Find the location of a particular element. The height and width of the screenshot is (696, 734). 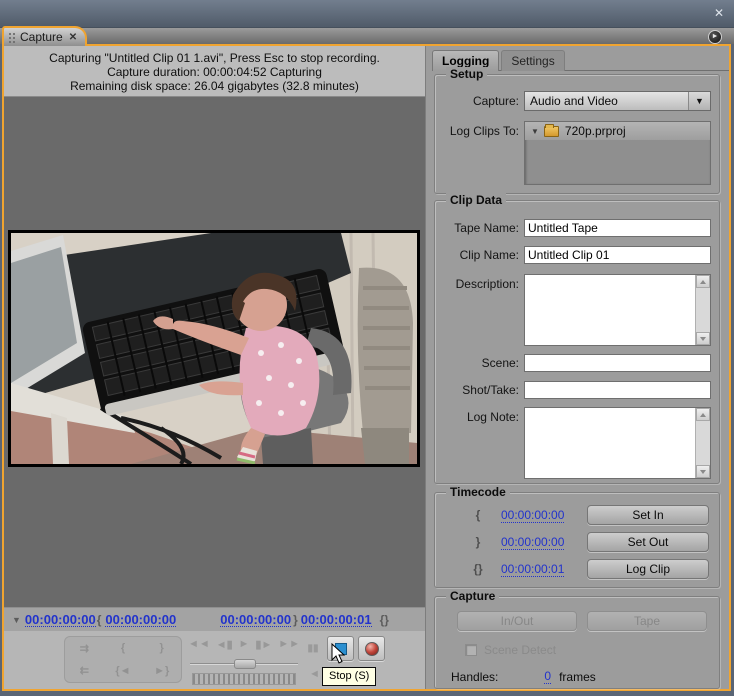

timecode-group-title: Timecode is located at coordinates (478, 492).